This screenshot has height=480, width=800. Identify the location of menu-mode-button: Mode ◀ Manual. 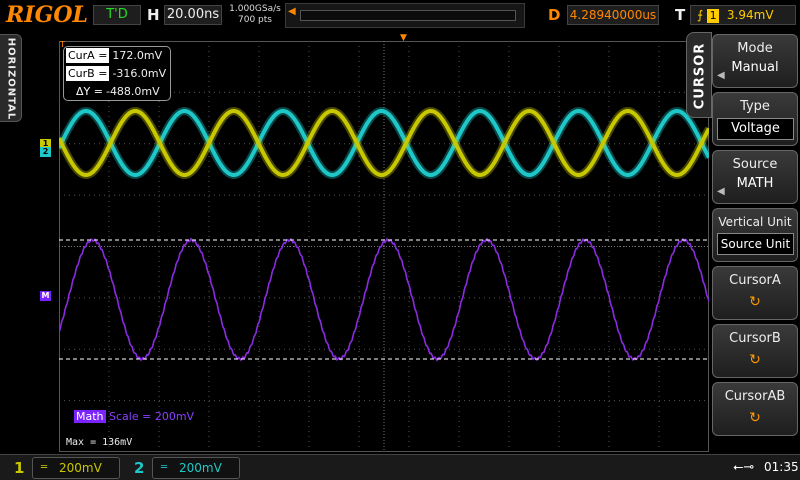
(755, 61).